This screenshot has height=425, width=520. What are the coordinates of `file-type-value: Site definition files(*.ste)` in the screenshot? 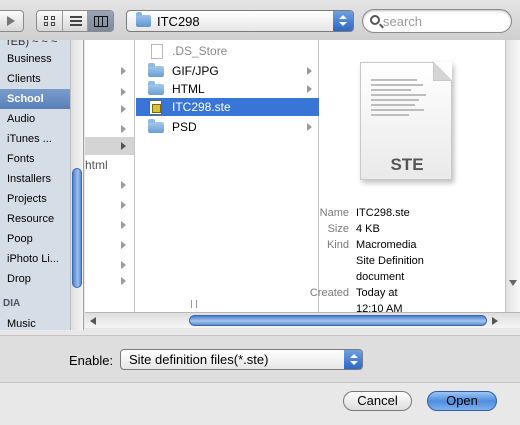 It's located at (199, 359).